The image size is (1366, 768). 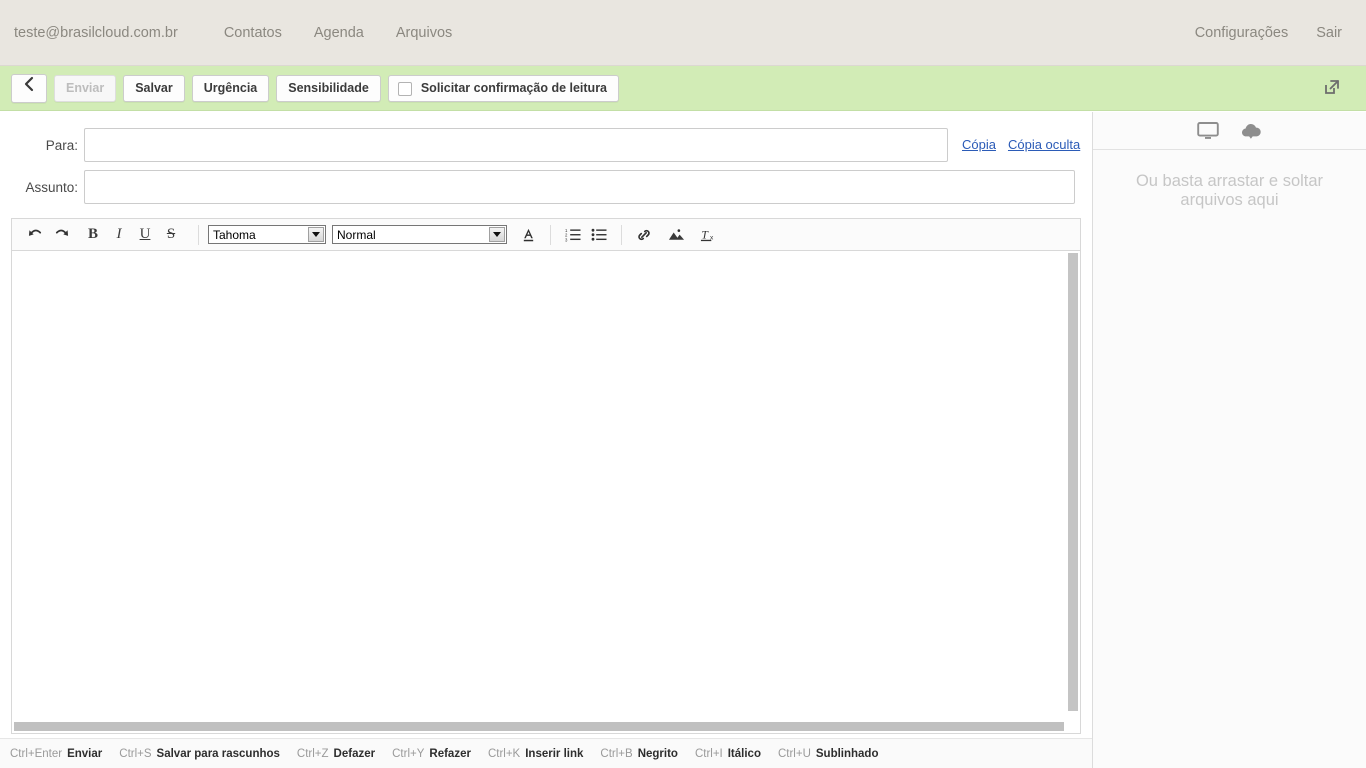 I want to click on editor-vertical-scrollbar, so click(x=1073, y=484).